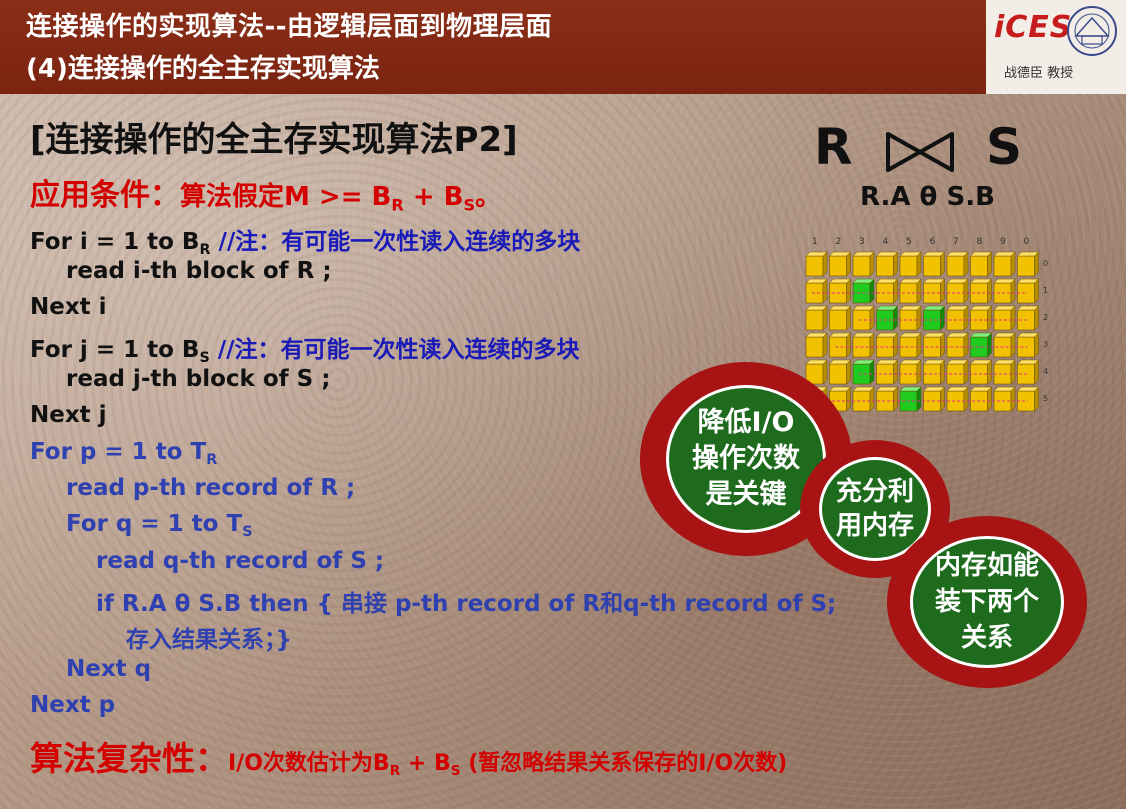 This screenshot has width=1126, height=809. Describe the element at coordinates (862, 242) in the screenshot. I see `grid-column-label: 3` at that location.